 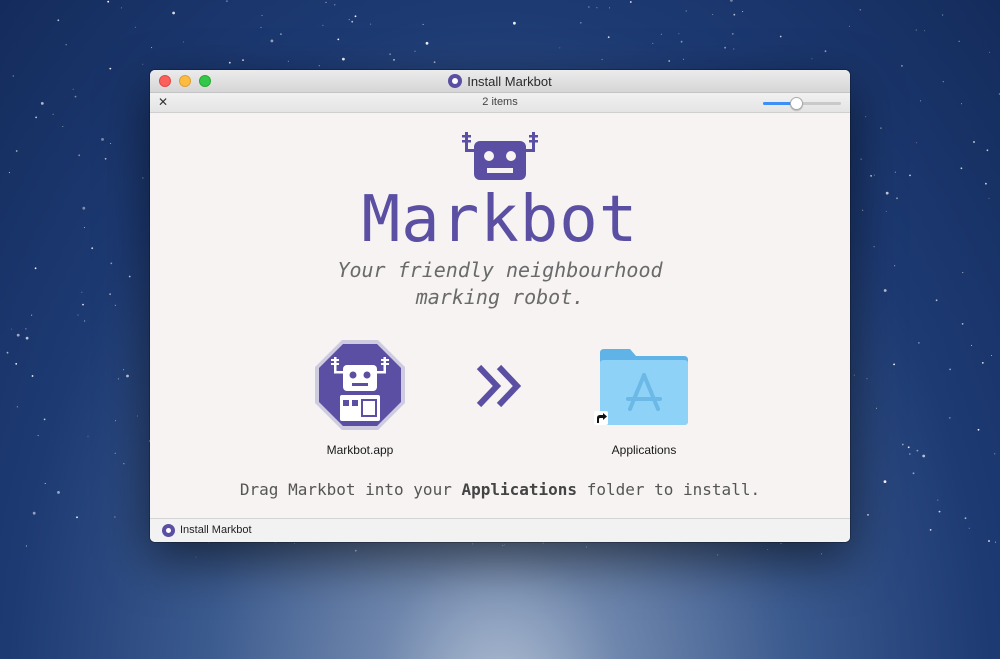 What do you see at coordinates (519, 489) in the screenshot?
I see `instruction-bold: Applications` at bounding box center [519, 489].